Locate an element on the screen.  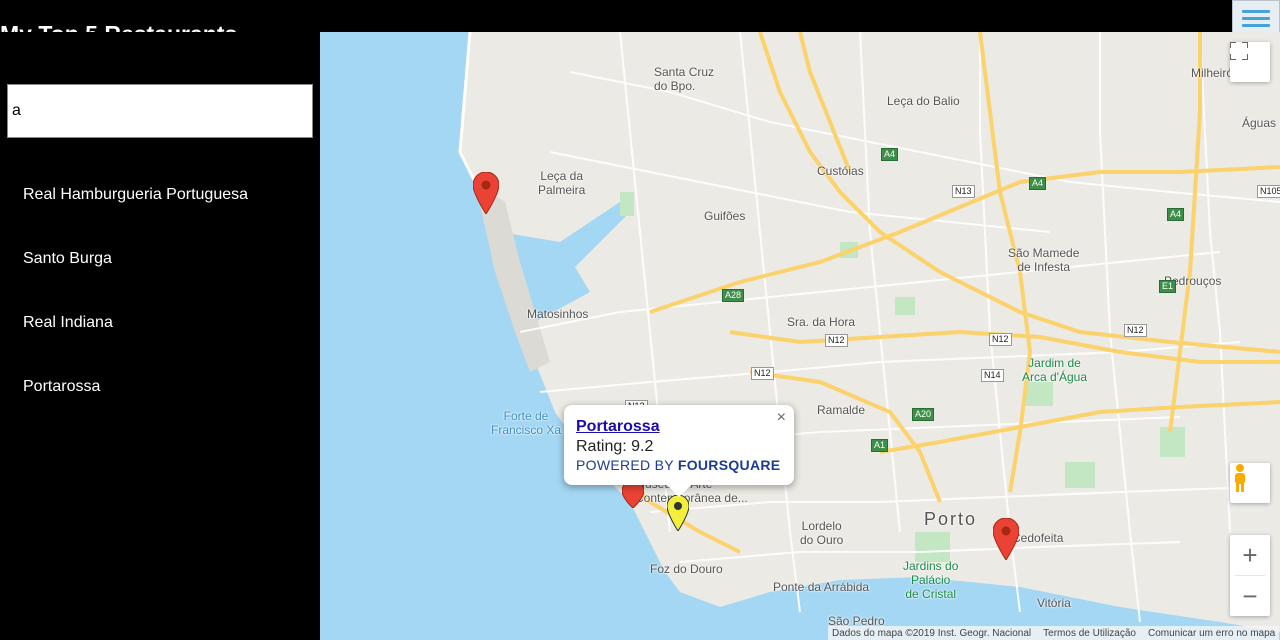
map-label: Águas Sa is located at coordinates (1261, 123).